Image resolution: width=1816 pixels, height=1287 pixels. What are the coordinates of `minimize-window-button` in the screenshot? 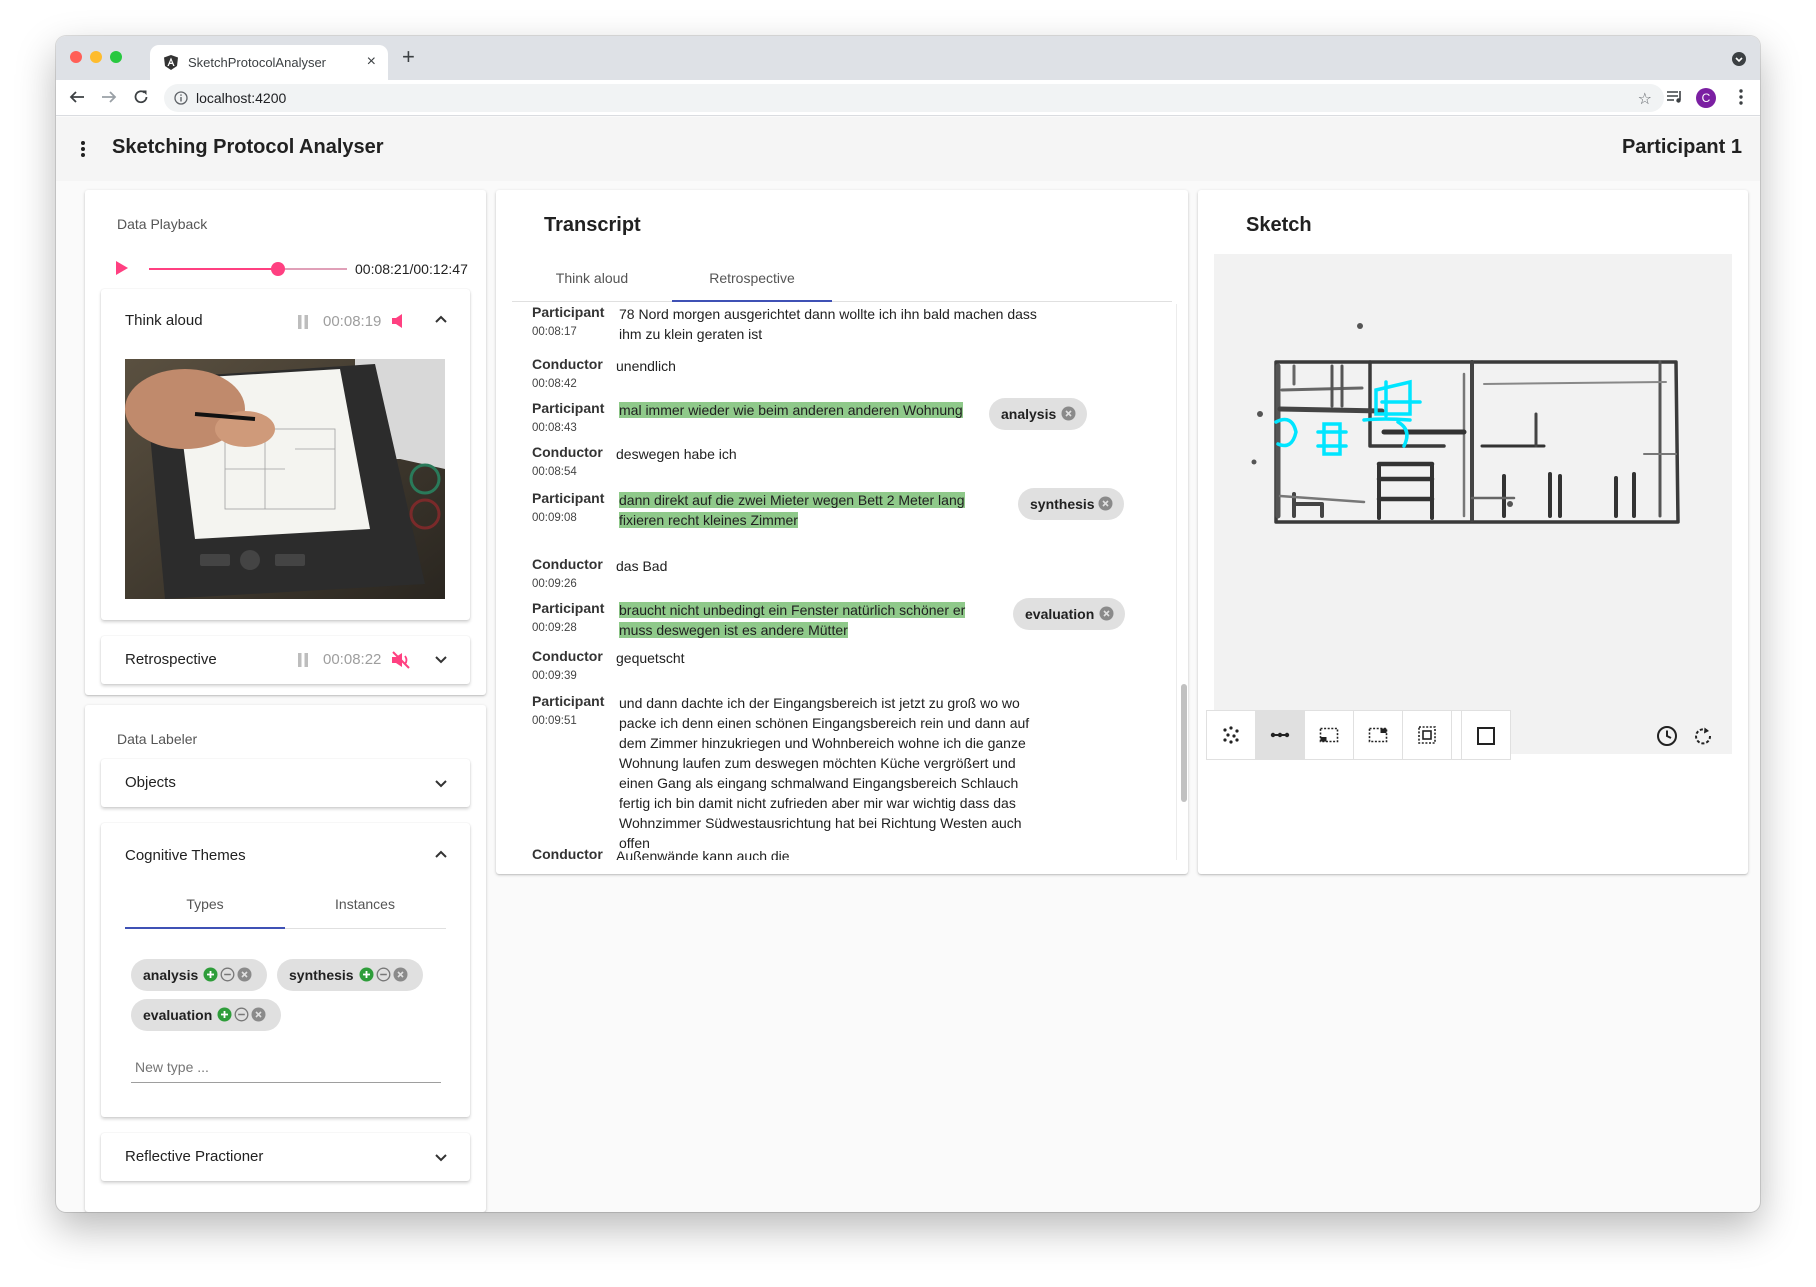 It's located at (96, 57).